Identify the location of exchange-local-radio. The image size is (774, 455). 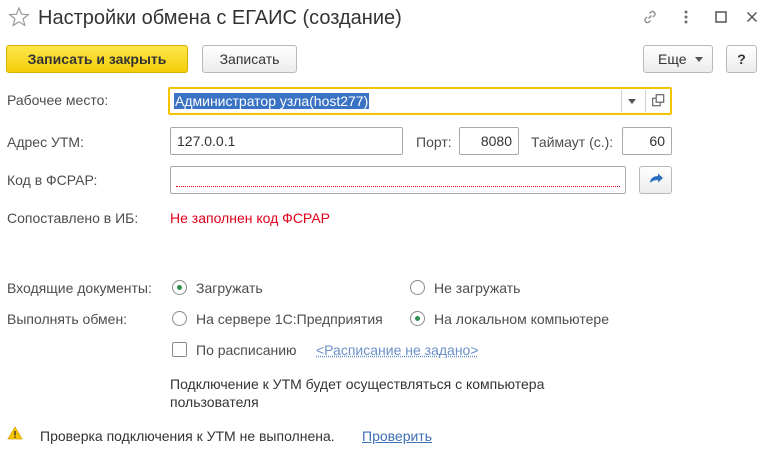
(417, 318).